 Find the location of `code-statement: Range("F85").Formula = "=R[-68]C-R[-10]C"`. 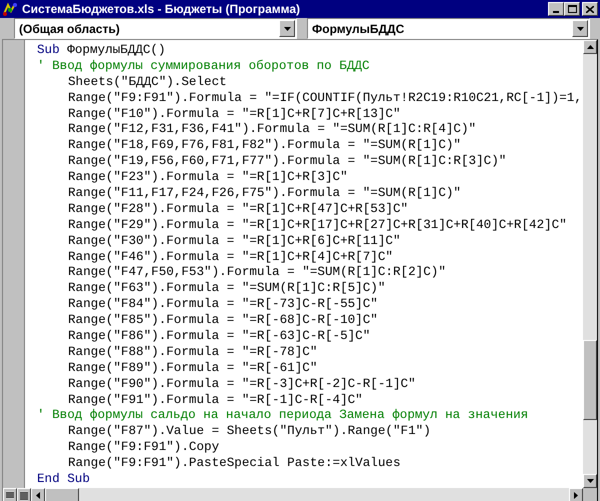

code-statement: Range("F85").Formula = "=R[-68]C-R[-10]C" is located at coordinates (223, 321).